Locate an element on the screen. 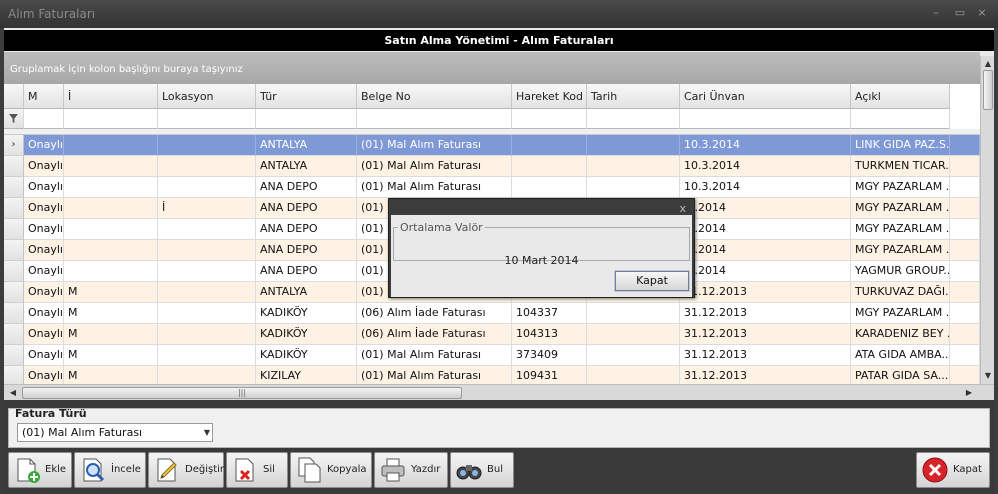 Image resolution: width=998 pixels, height=494 pixels. close-window-button: × is located at coordinates (982, 13).